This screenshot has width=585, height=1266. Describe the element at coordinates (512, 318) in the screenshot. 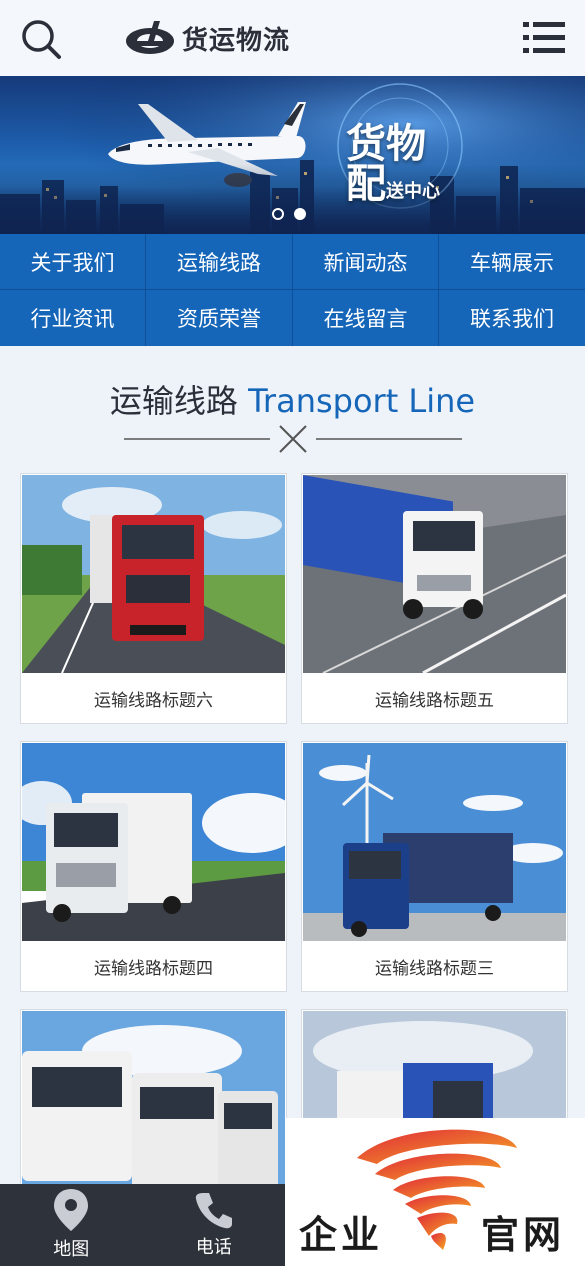

I see `nav-item-contact: 联系我们` at that location.